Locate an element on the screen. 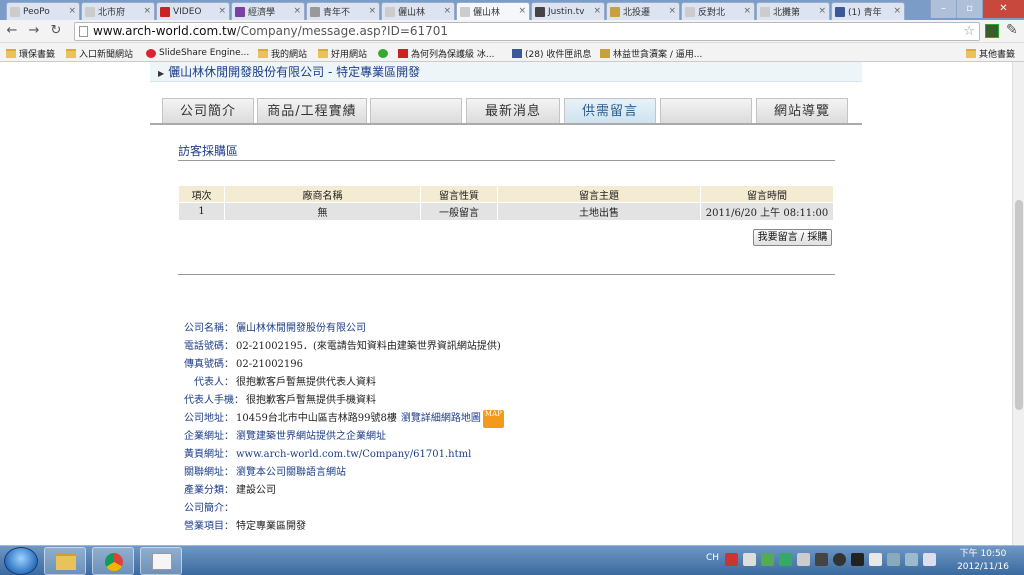 This screenshot has height=575, width=1024. bookmark-item: 好用網站 is located at coordinates (342, 53).